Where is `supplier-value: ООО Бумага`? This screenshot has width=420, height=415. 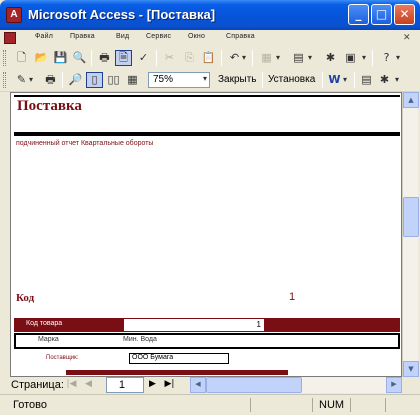
supplier-value: ООО Бумага is located at coordinates (153, 357).